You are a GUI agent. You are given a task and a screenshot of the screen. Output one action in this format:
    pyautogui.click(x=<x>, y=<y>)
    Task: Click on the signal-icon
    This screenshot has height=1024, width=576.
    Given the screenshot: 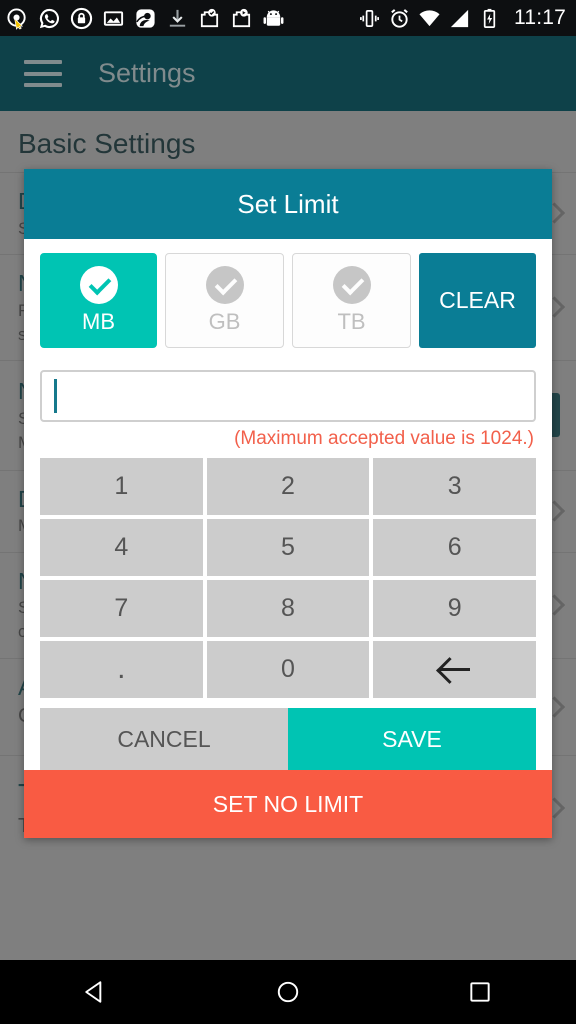 What is the action you would take?
    pyautogui.click(x=459, y=18)
    